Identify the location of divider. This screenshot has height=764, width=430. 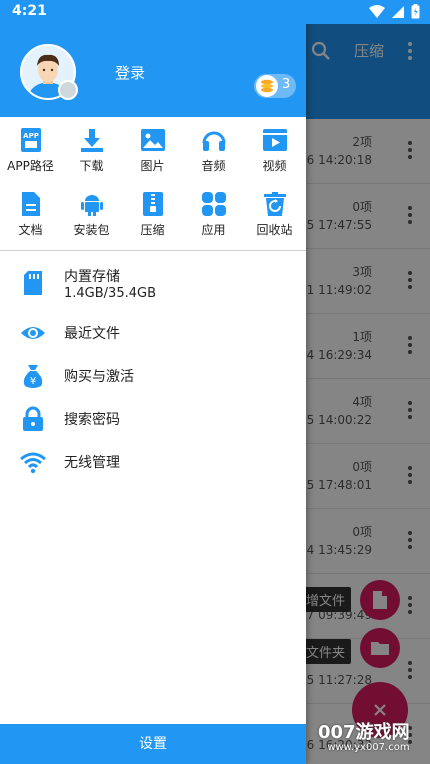
(153, 250).